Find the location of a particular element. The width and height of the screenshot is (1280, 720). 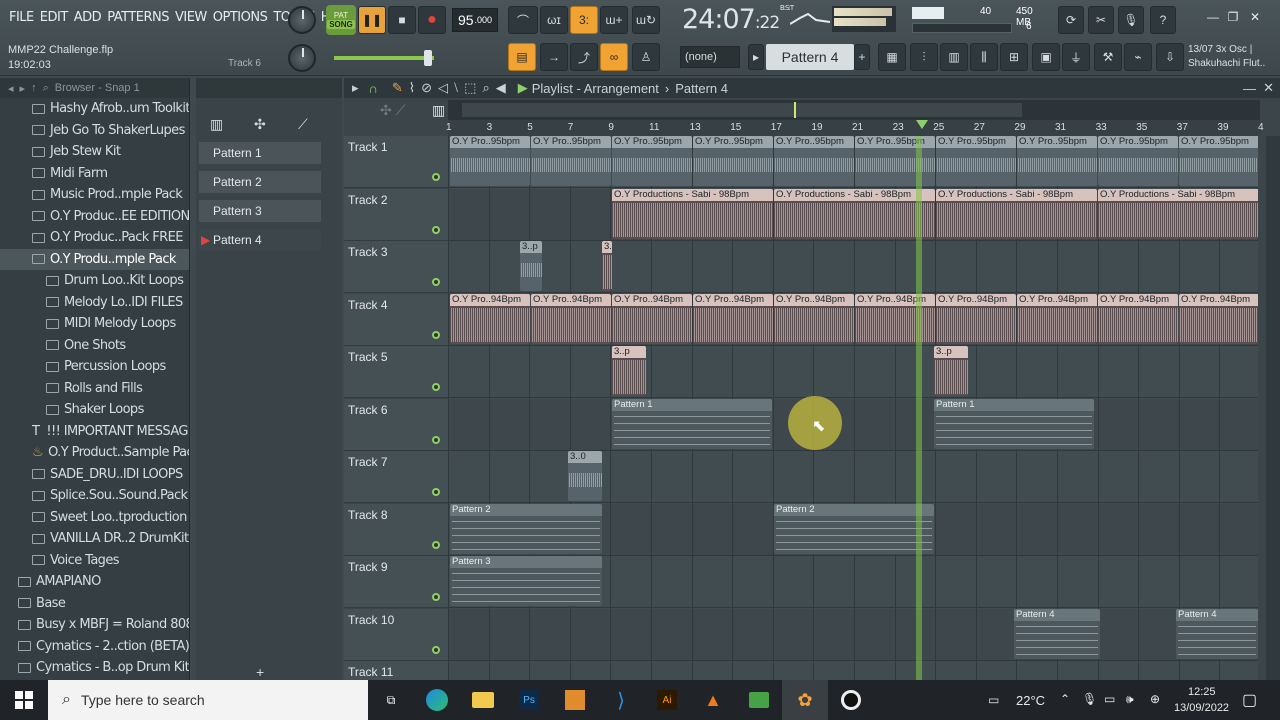

channel-rack-icon: ▦ is located at coordinates (892, 57).